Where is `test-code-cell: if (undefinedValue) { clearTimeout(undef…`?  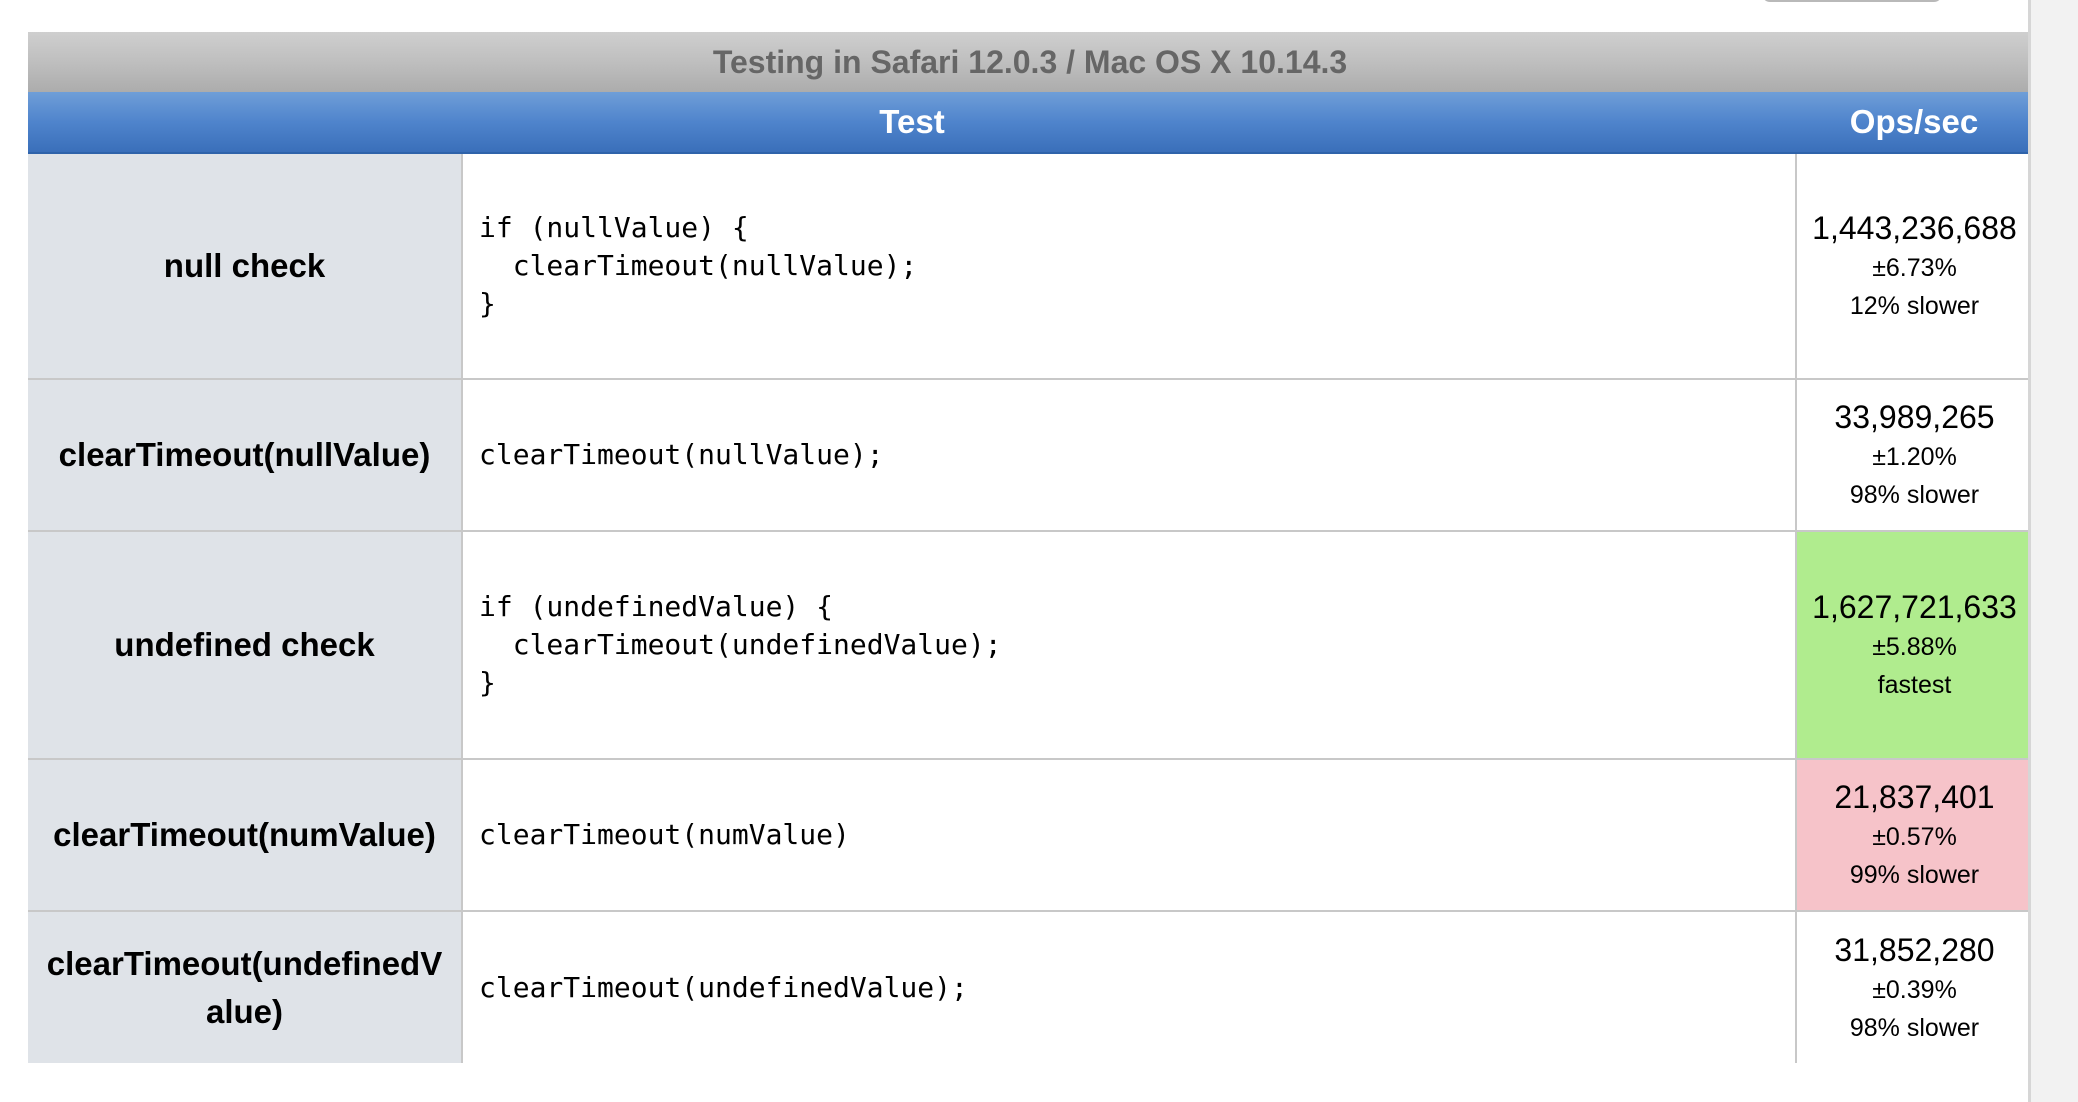 test-code-cell: if (undefinedValue) { clearTimeout(undef… is located at coordinates (1129, 645).